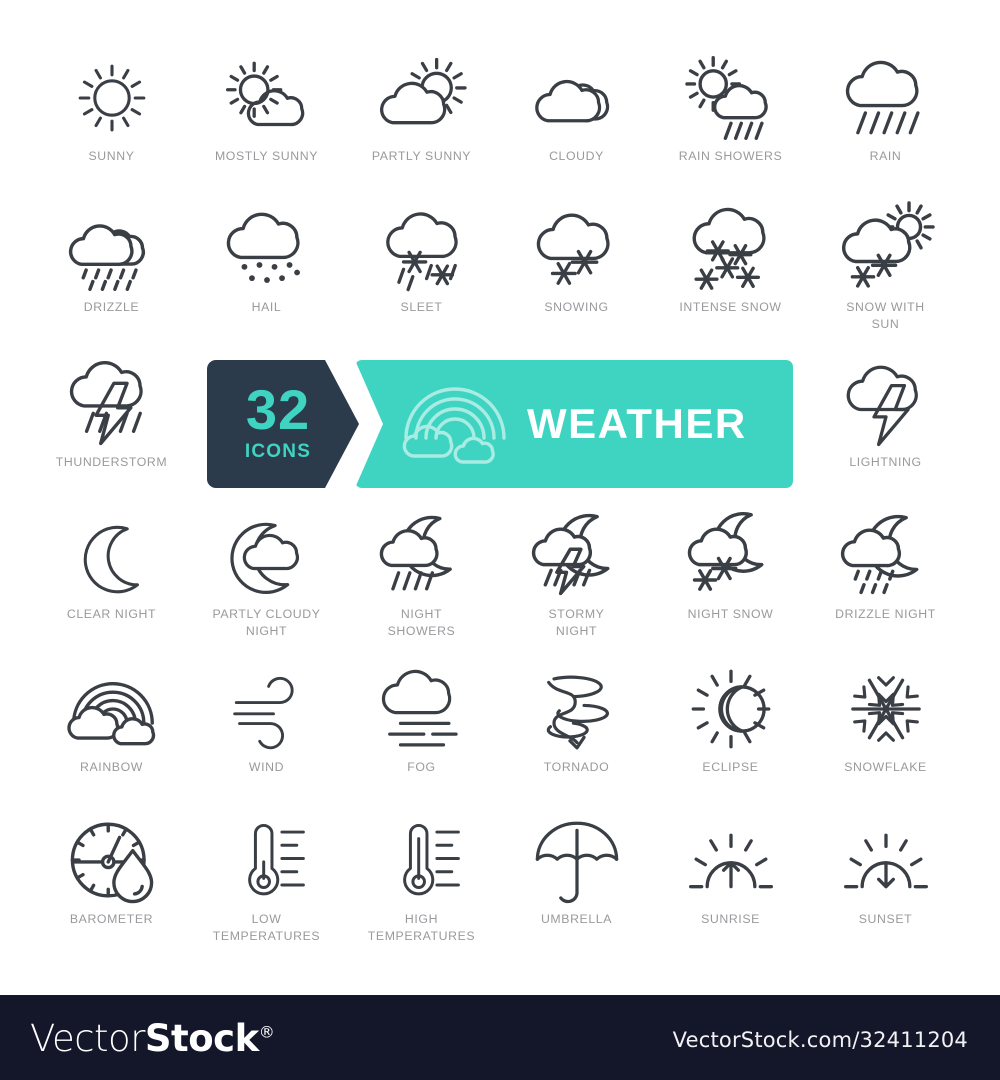  I want to click on icon-label: PARTLY CLOUDY NIGHT, so click(266, 622).